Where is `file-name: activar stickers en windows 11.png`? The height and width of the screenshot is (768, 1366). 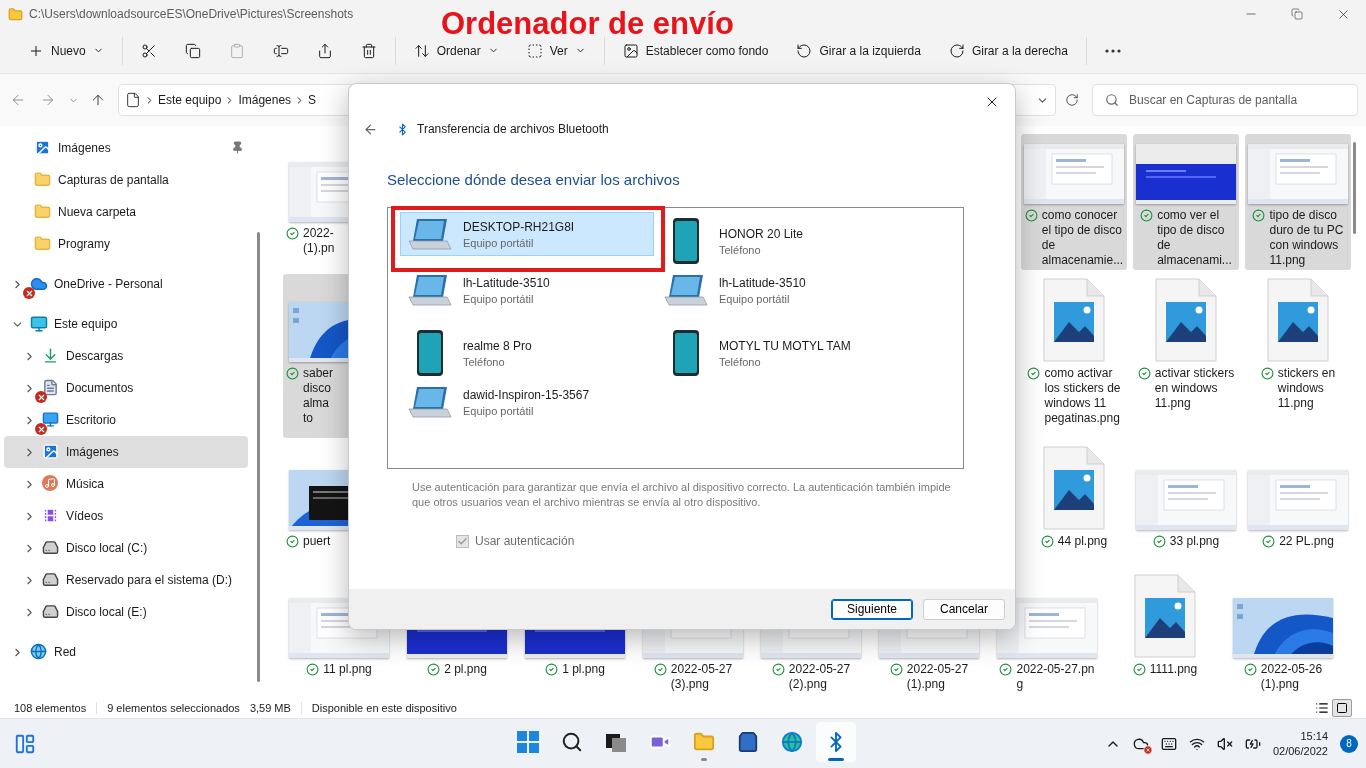
file-name: activar stickers en windows 11.png is located at coordinates (1194, 388).